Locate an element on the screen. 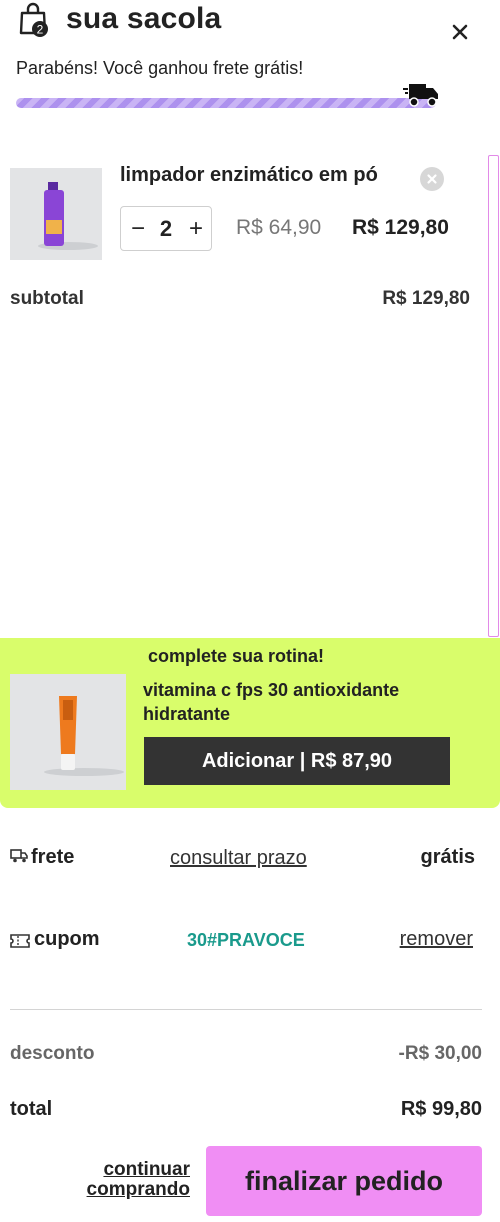 This screenshot has height=1222, width=500. decrease-quantity-button: − is located at coordinates (138, 228).